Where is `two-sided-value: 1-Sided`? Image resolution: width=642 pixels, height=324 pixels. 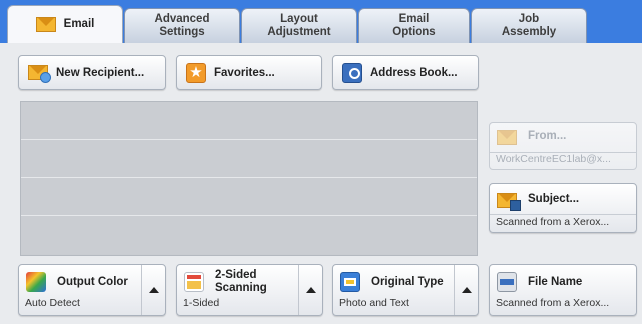
two-sided-value: 1-Sided is located at coordinates (201, 303).